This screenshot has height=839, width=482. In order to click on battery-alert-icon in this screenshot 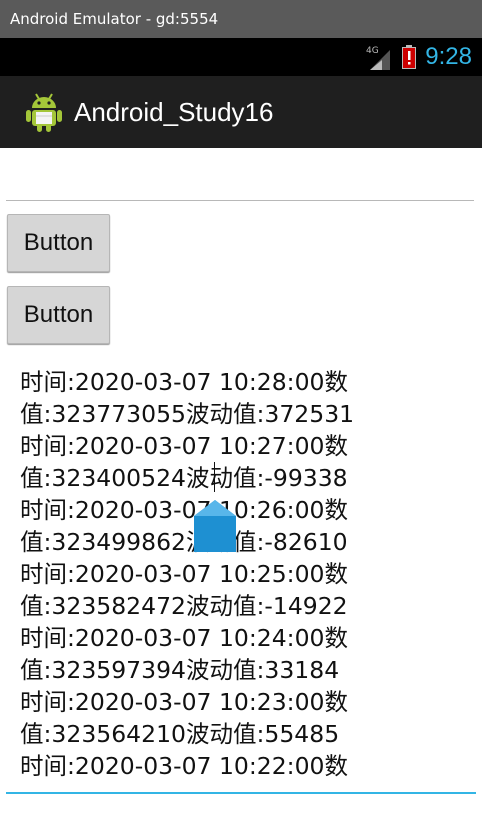, I will do `click(409, 57)`.